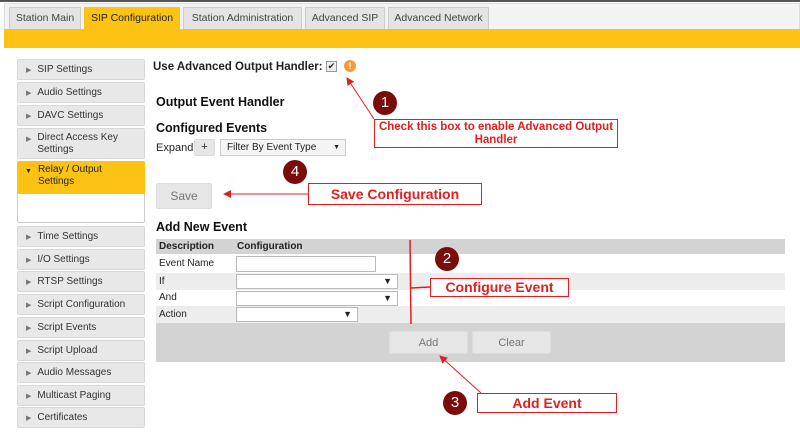 The width and height of the screenshot is (800, 441). I want to click on step-2-callout: Configure Event, so click(499, 287).